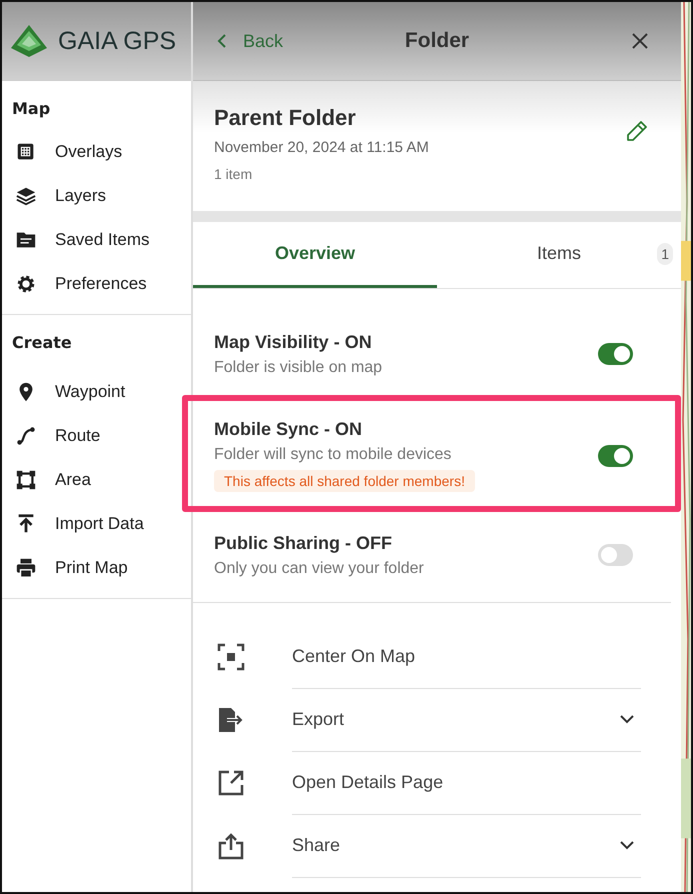 The image size is (693, 894). Describe the element at coordinates (96, 284) in the screenshot. I see `sidebar-item: Preferences` at that location.